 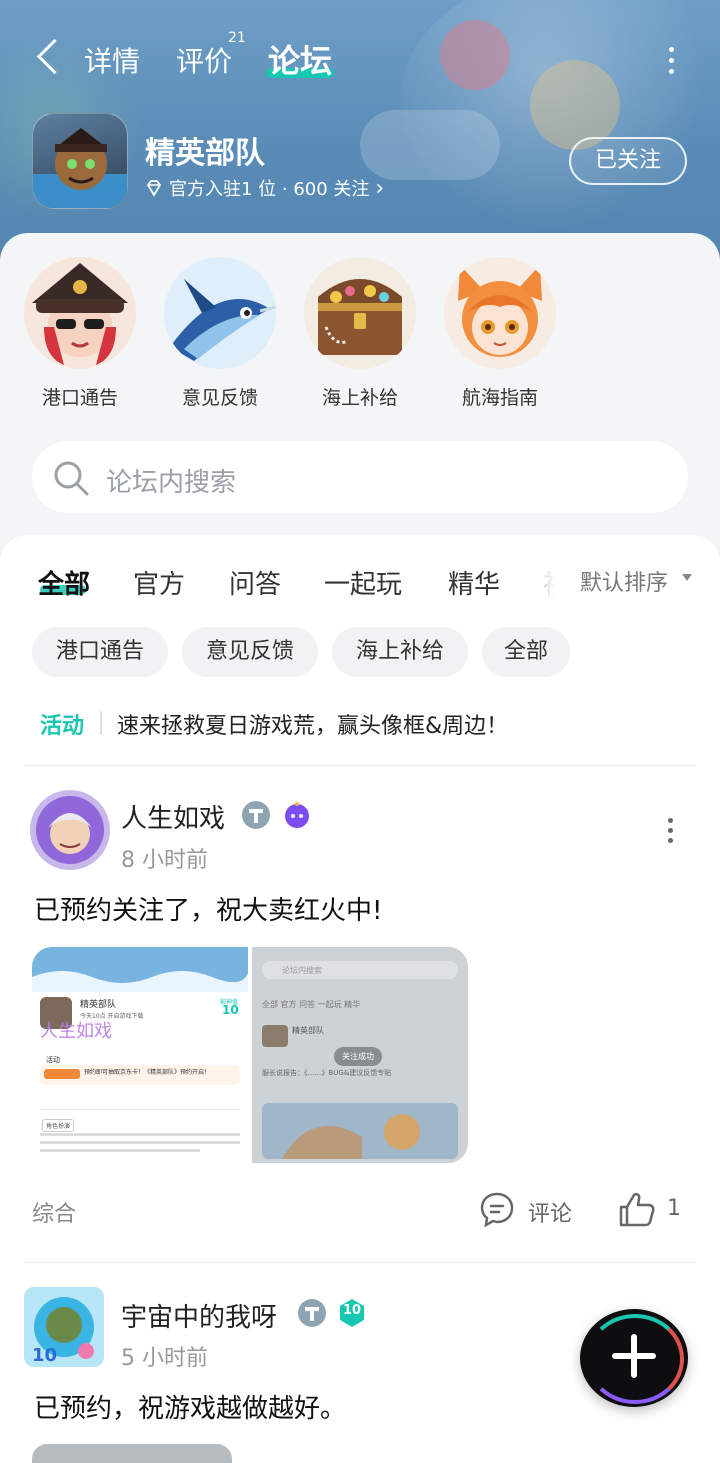 I want to click on avatar: 10, so click(x=64, y=1327).